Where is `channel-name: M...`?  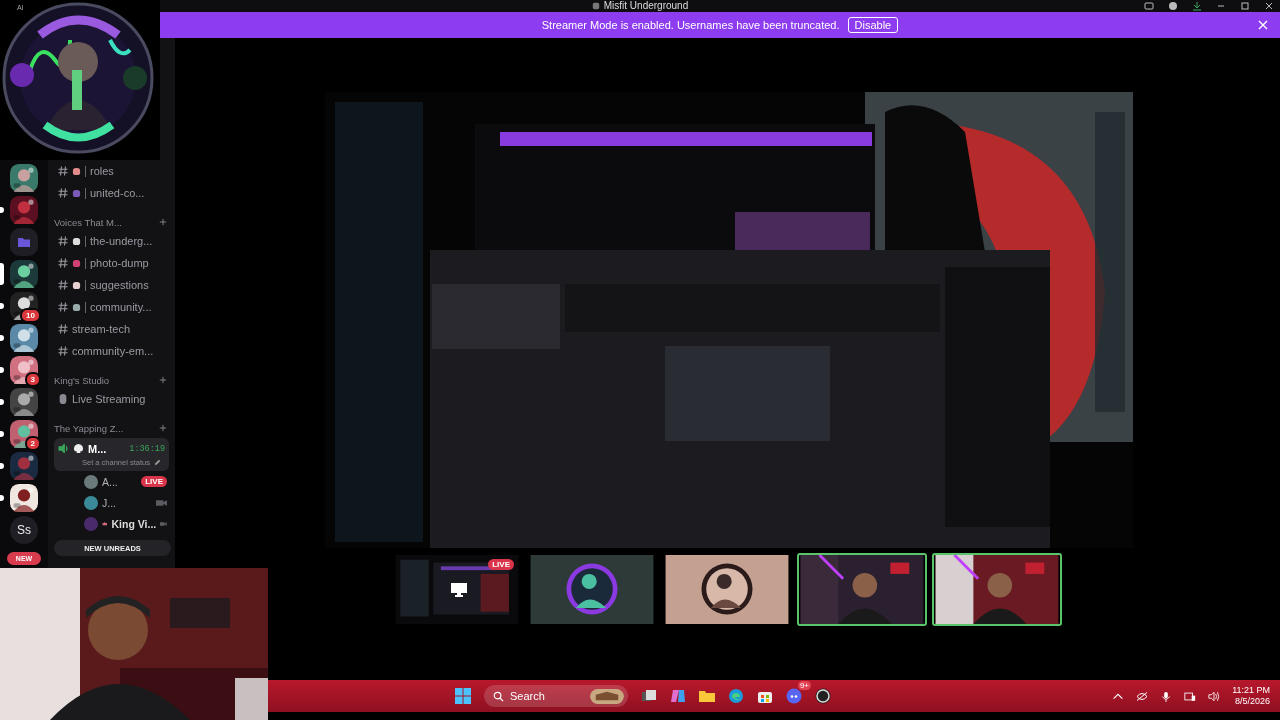
channel-name: M... is located at coordinates (97, 448).